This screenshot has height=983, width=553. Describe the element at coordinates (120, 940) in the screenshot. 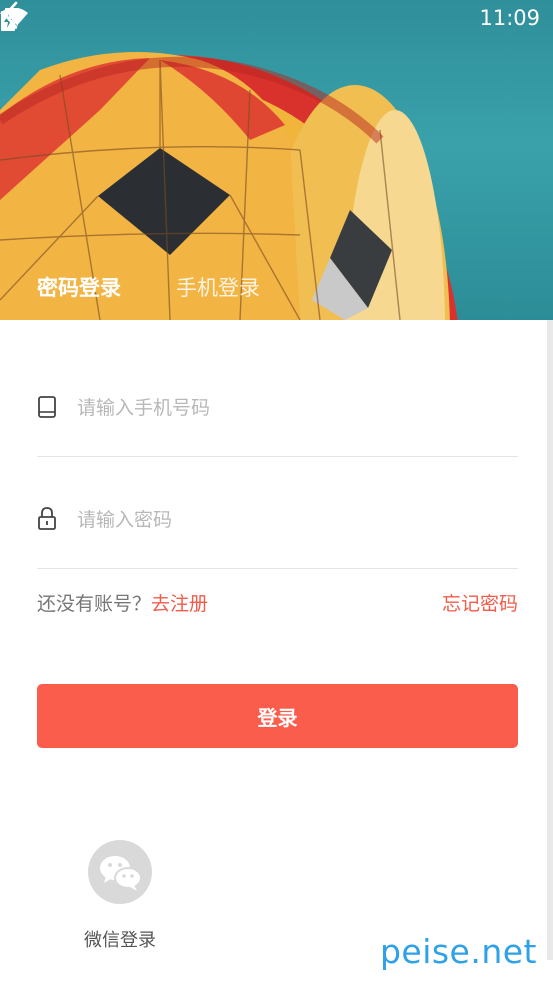

I see `wechat-login-label: 微信登录` at that location.